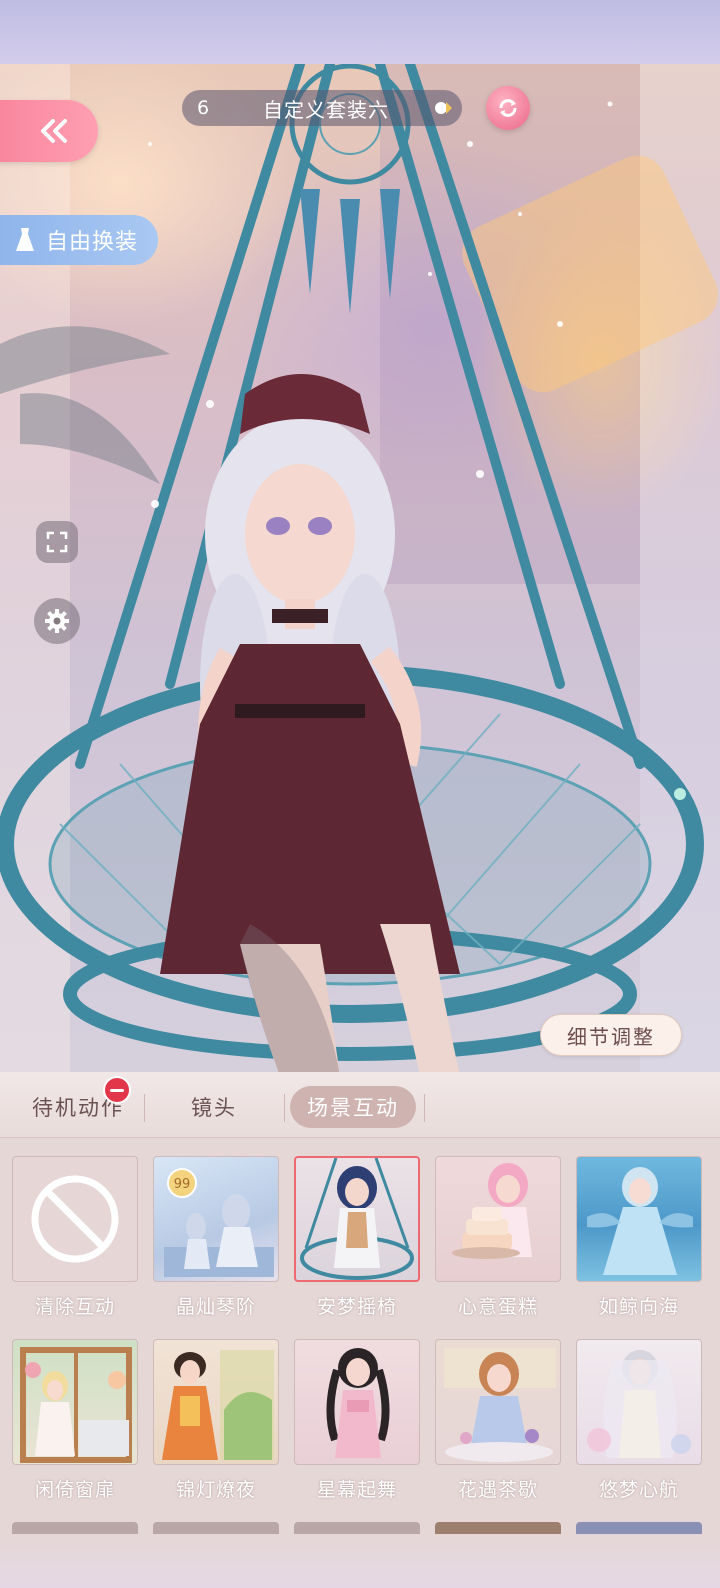 The image size is (720, 1588). I want to click on free-change-label: 自由换装, so click(92, 242).